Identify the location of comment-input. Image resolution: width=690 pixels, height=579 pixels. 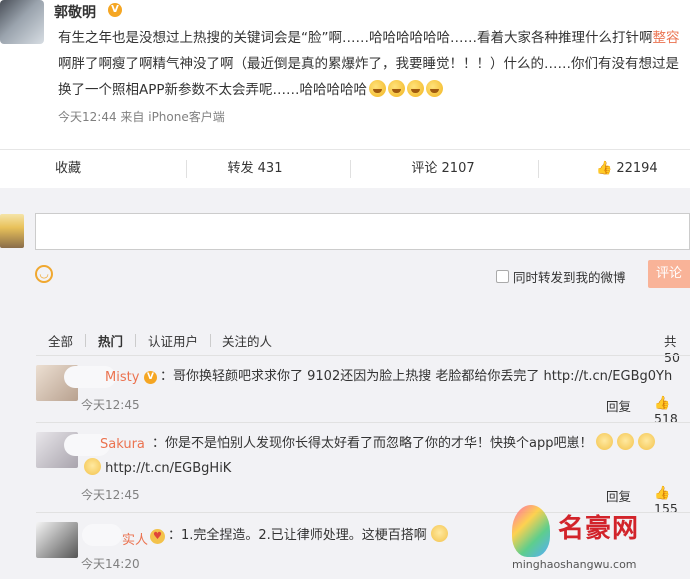
(362, 231).